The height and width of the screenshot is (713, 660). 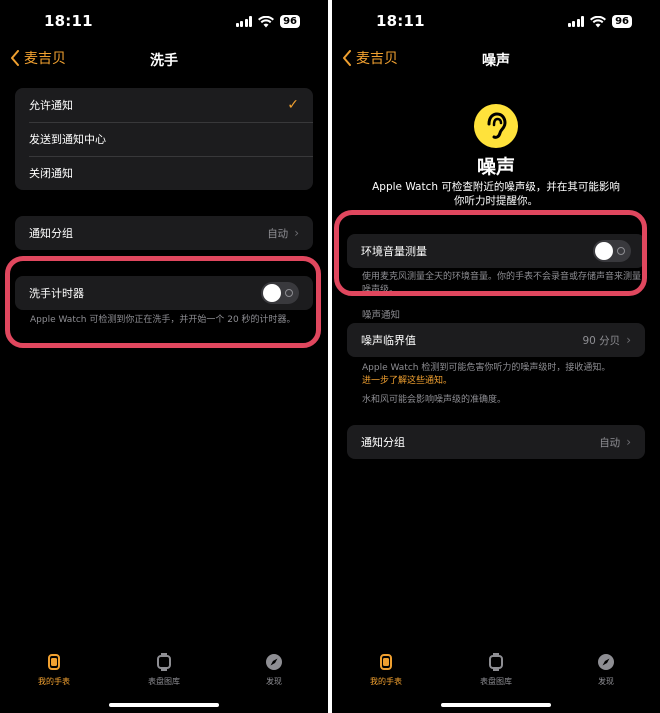 I want to click on option-label: 关闭通知, so click(x=51, y=173).